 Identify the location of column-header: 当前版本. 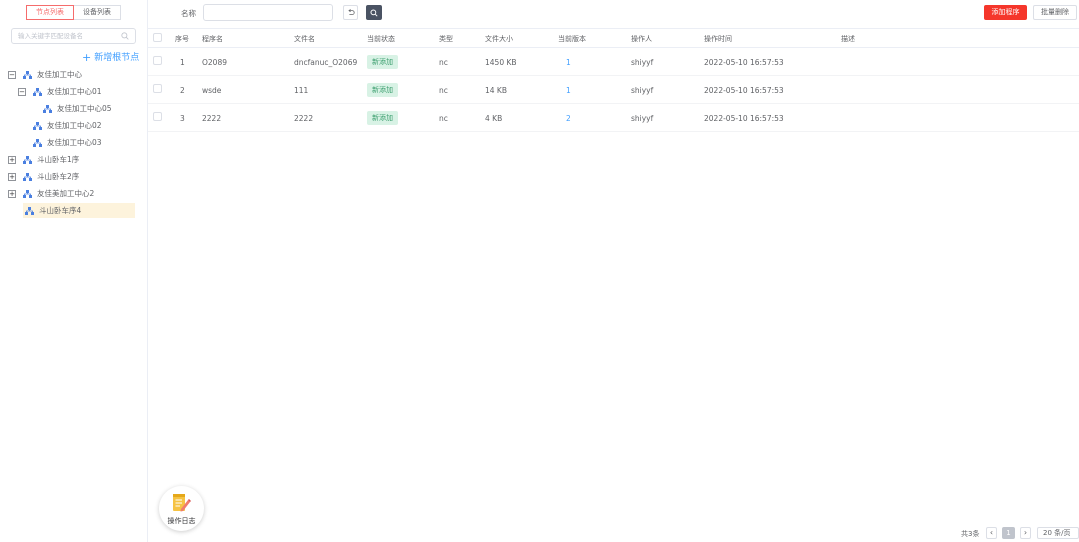
(572, 39).